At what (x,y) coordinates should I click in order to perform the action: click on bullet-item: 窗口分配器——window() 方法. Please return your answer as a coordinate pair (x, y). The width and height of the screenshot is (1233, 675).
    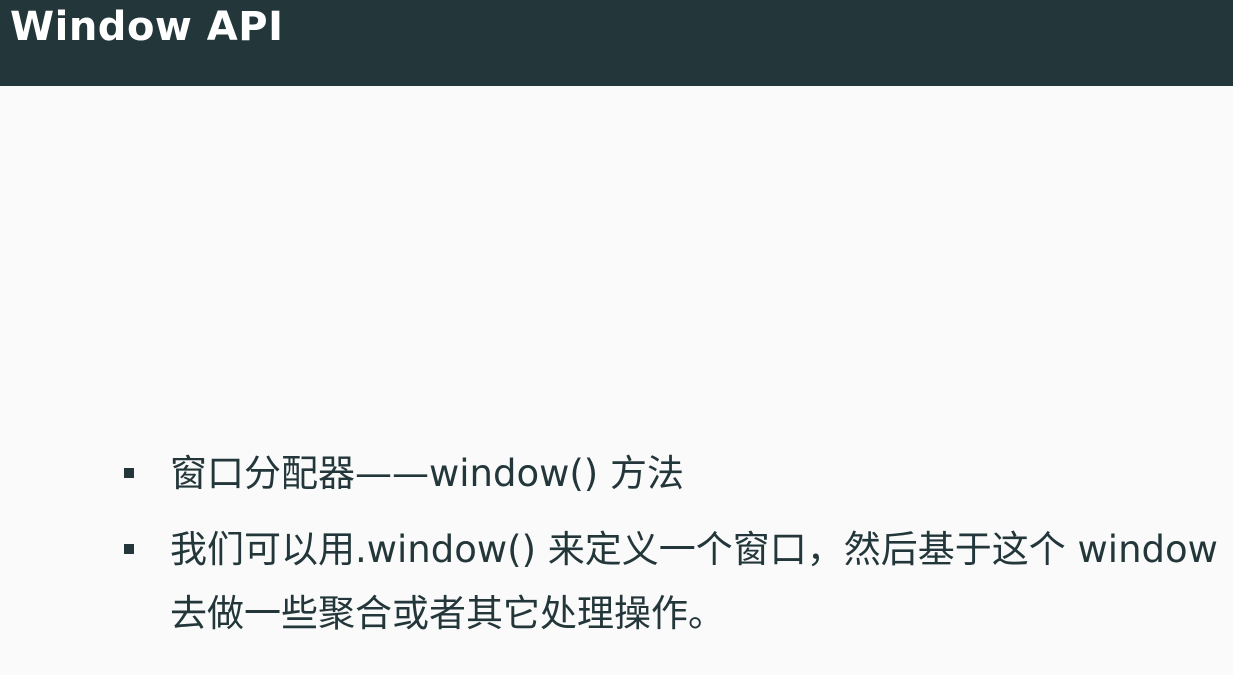
    Looking at the image, I should click on (672, 474).